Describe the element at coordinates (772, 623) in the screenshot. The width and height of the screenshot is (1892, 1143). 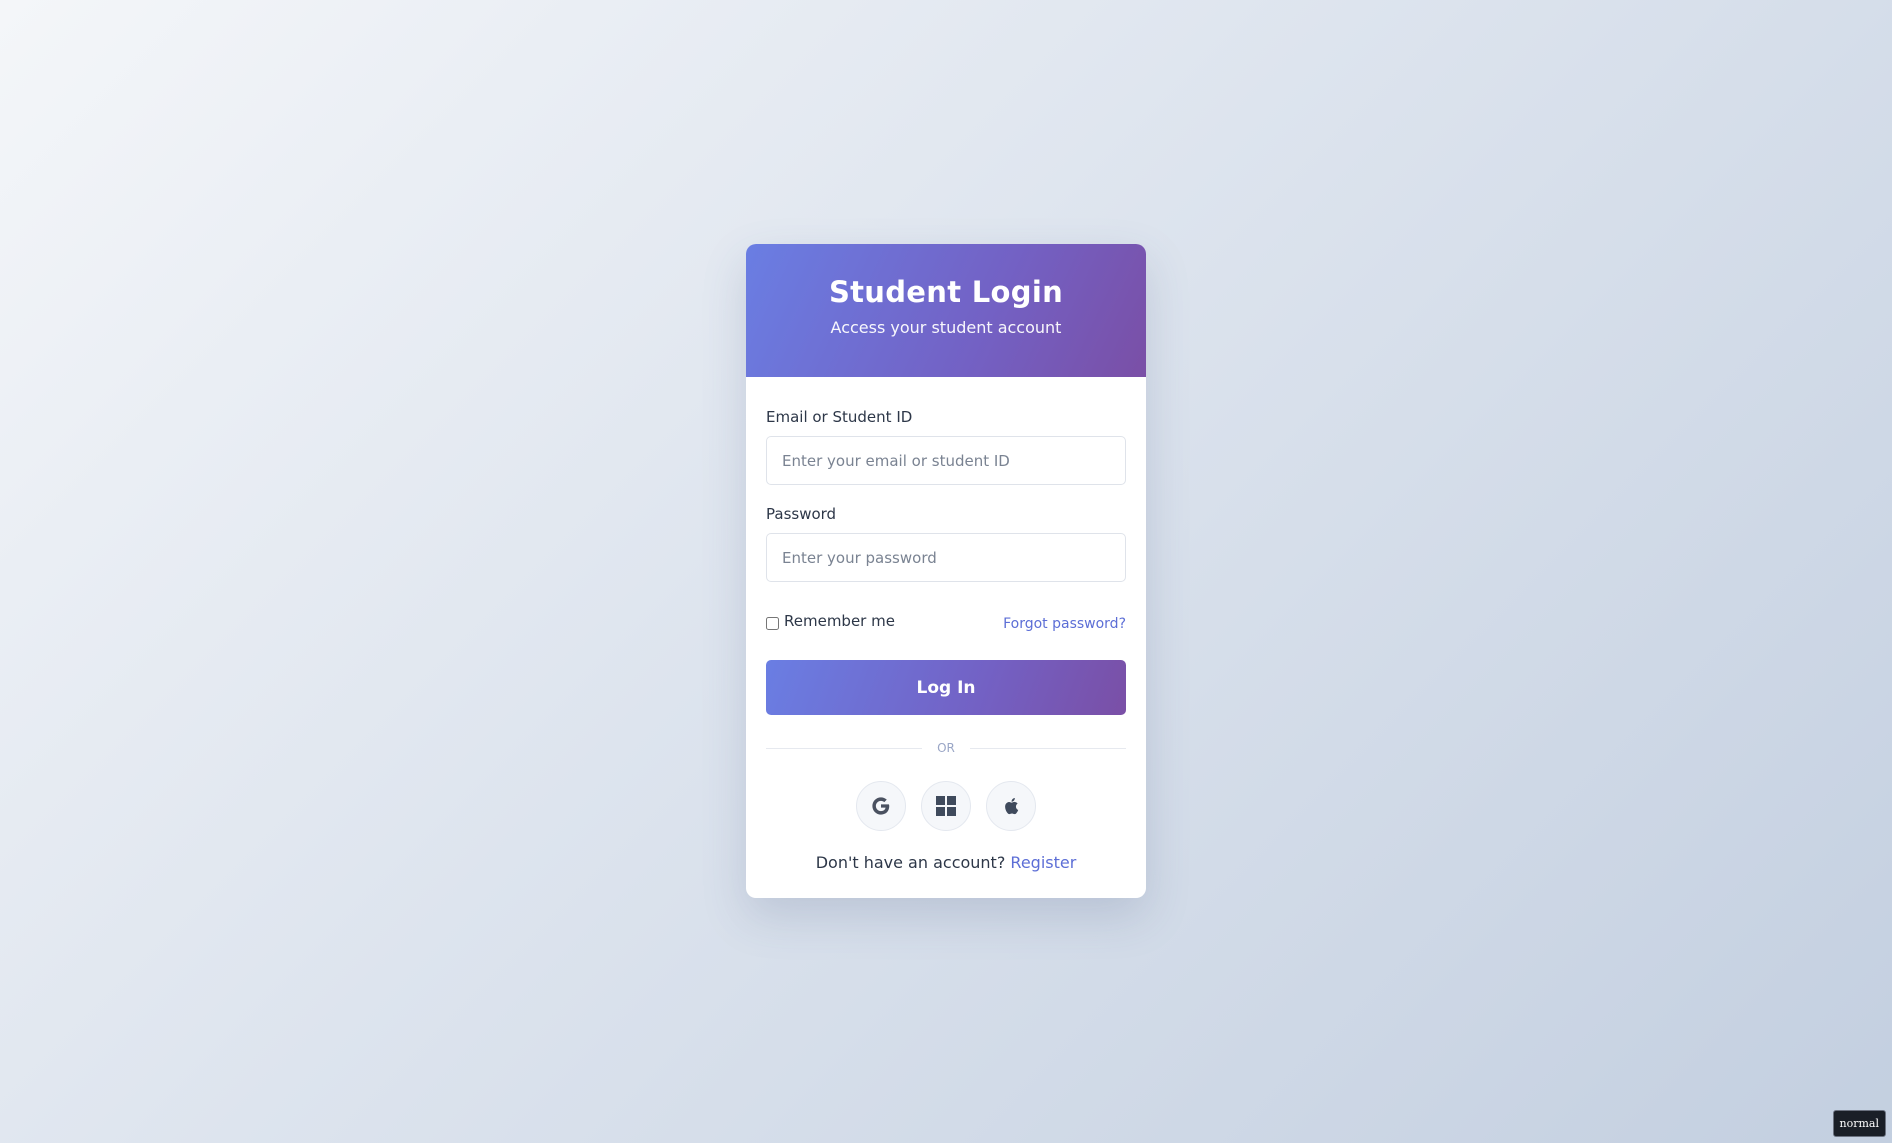
I see `remember-checkbox` at that location.